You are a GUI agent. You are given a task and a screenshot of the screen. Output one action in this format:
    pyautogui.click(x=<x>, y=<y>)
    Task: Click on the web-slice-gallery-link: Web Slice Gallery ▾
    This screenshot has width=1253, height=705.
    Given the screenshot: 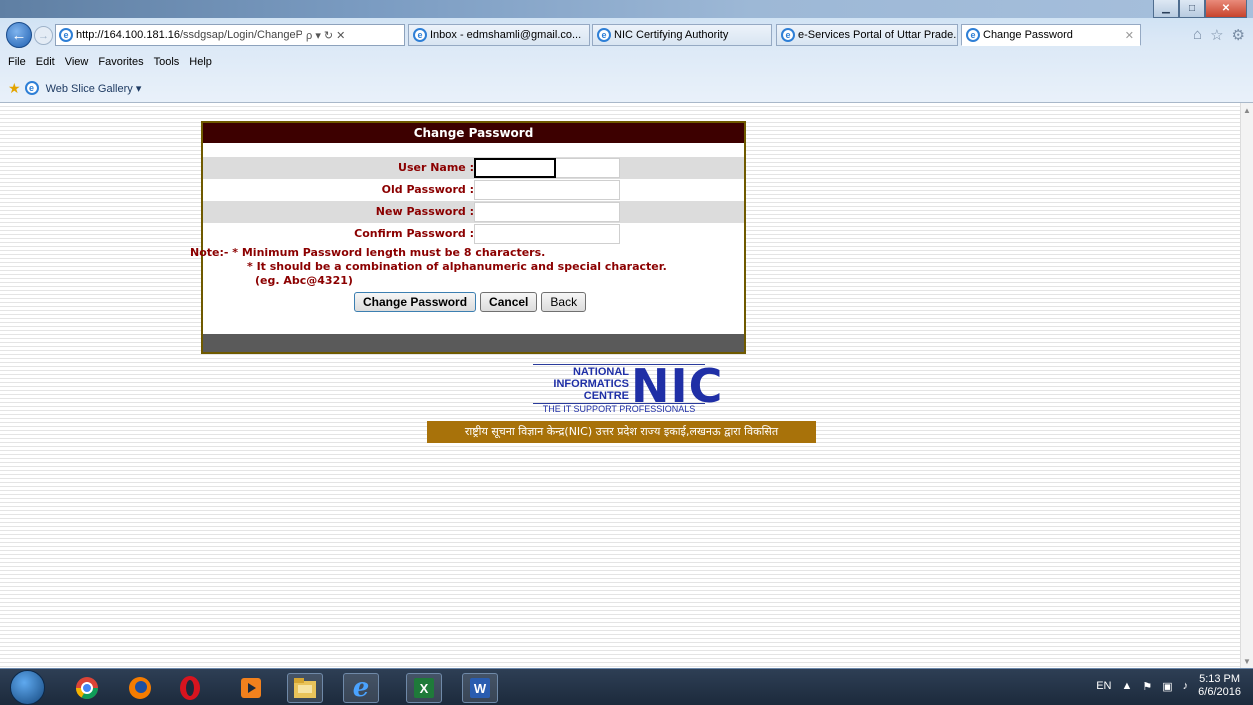 What is the action you would take?
    pyautogui.click(x=94, y=88)
    